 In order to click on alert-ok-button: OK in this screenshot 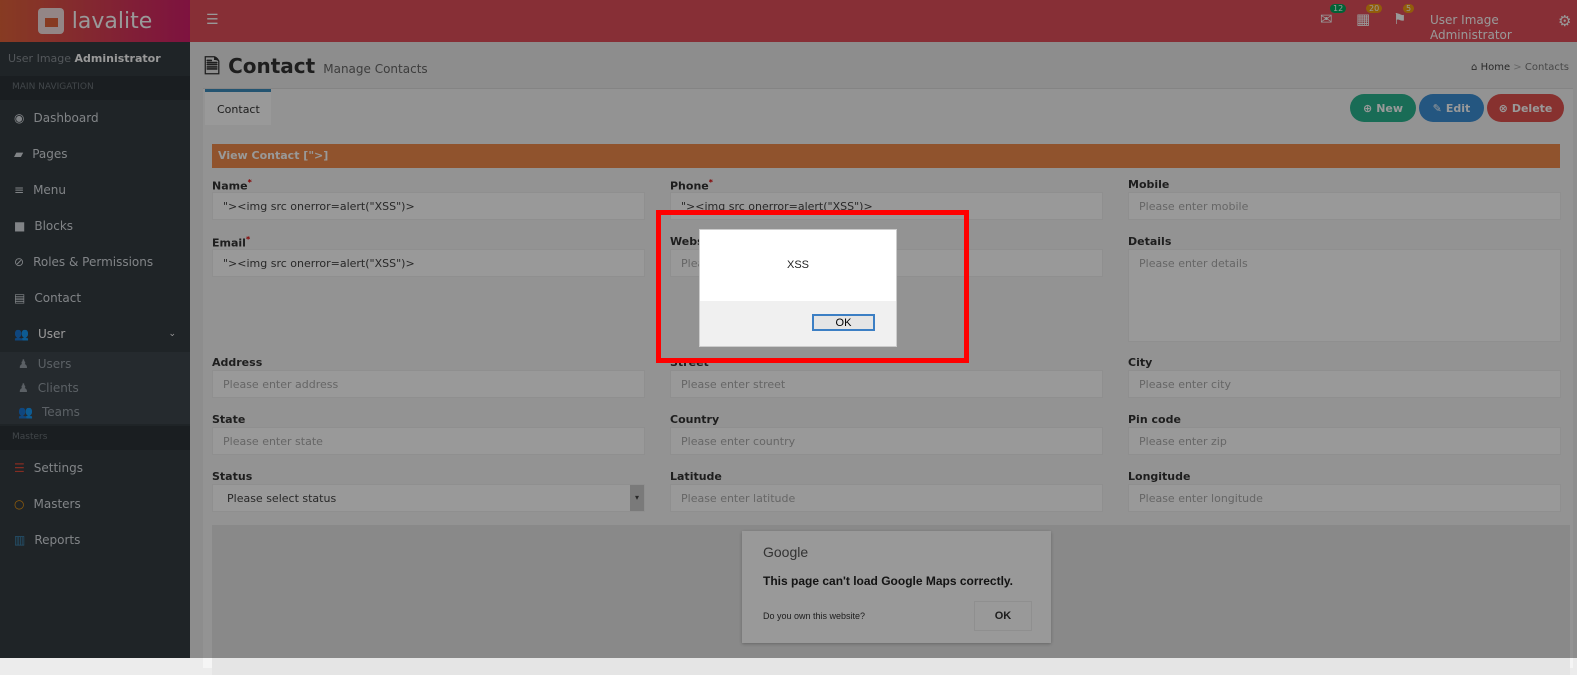, I will do `click(843, 322)`.